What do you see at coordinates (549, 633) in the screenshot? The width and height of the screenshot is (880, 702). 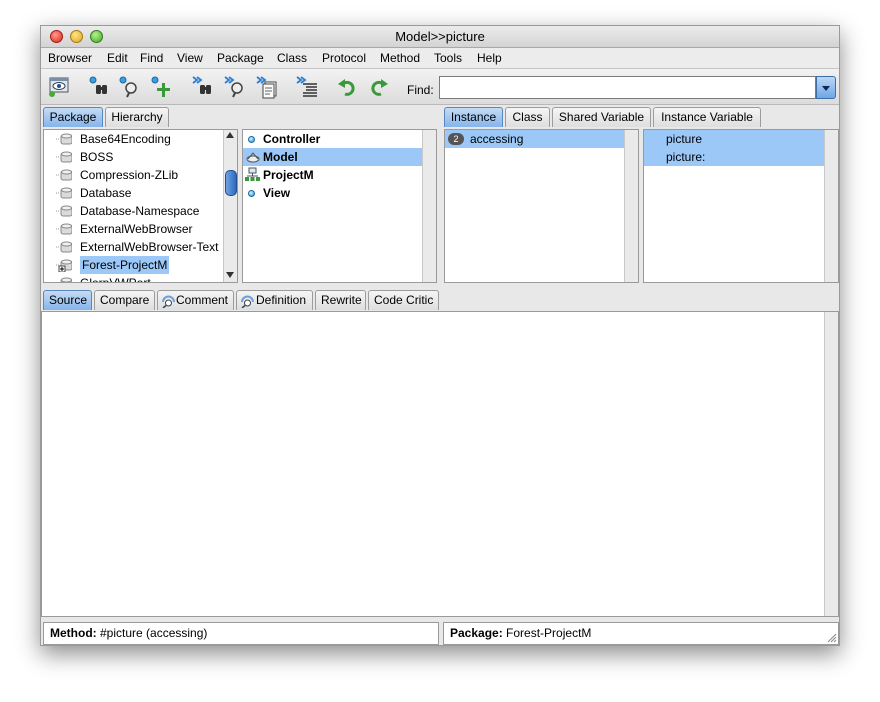 I see `package-status-value: Forest-ProjectM` at bounding box center [549, 633].